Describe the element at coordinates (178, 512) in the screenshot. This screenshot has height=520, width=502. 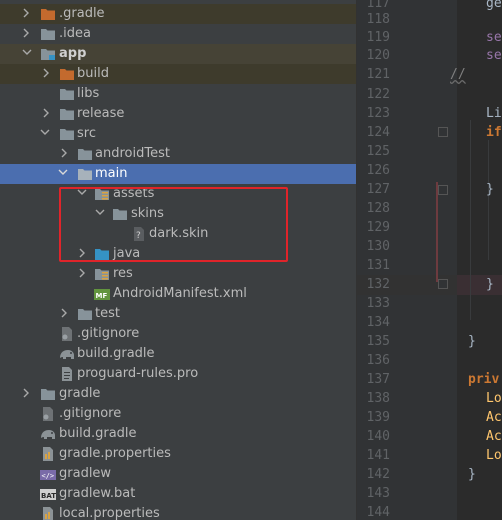
I see `tree-item-local-properties: local.properties` at that location.